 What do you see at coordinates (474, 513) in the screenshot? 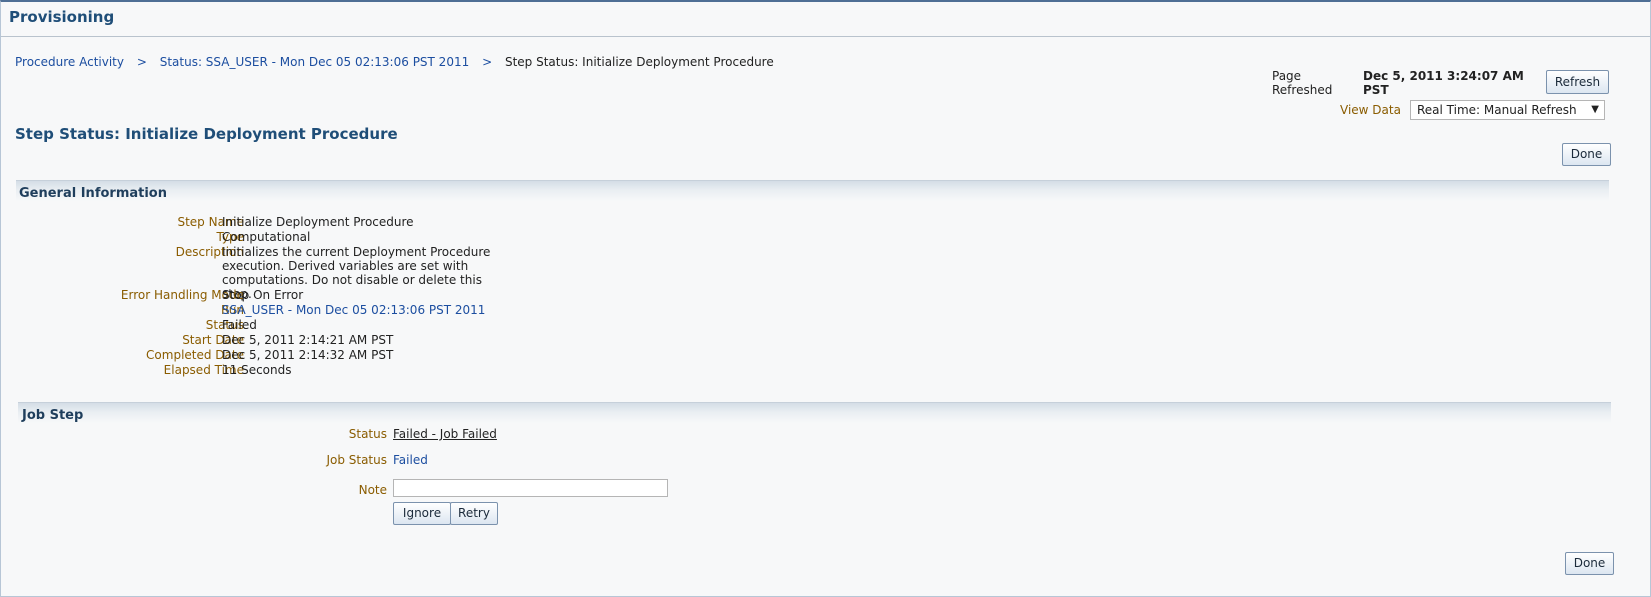
I see `retry-button: Retry` at bounding box center [474, 513].